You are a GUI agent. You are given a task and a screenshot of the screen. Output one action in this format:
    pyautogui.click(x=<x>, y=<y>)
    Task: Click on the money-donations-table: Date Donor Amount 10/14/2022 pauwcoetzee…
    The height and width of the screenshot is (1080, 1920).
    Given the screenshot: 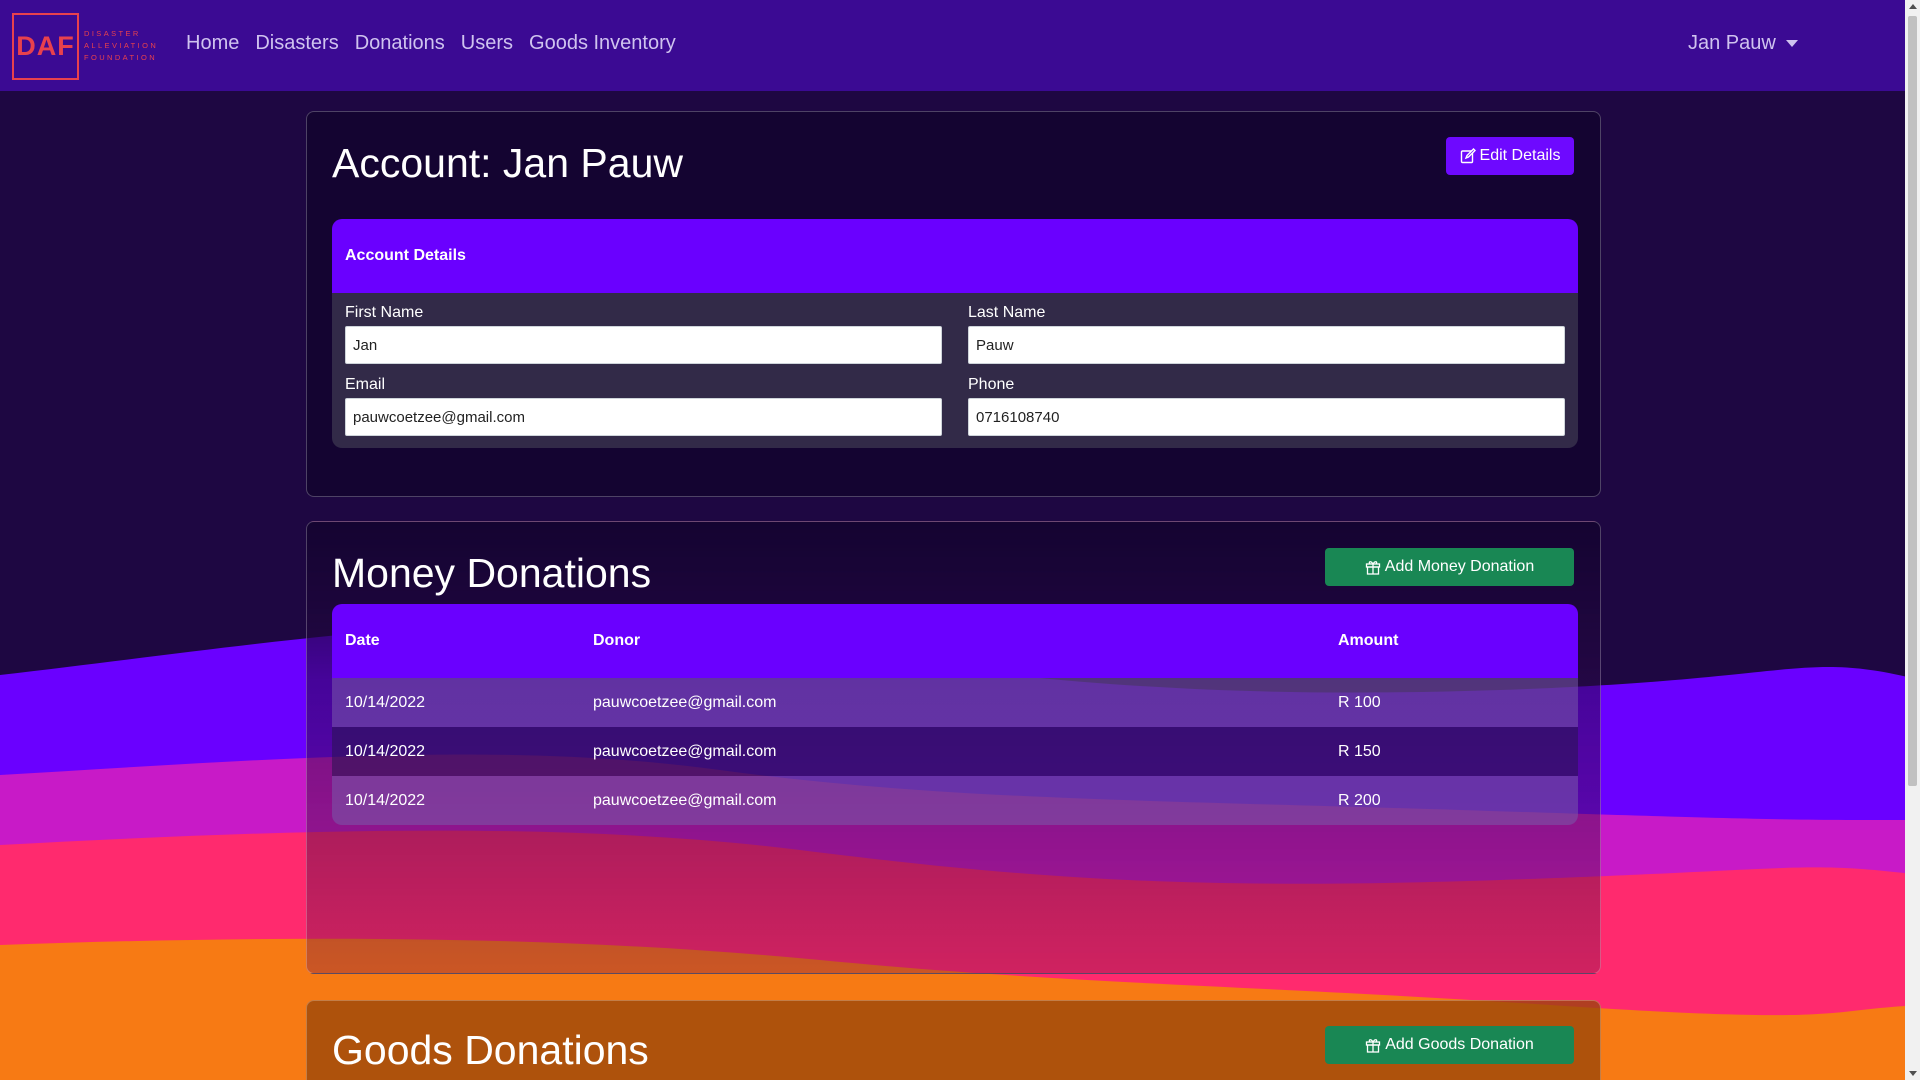 What is the action you would take?
    pyautogui.click(x=955, y=714)
    